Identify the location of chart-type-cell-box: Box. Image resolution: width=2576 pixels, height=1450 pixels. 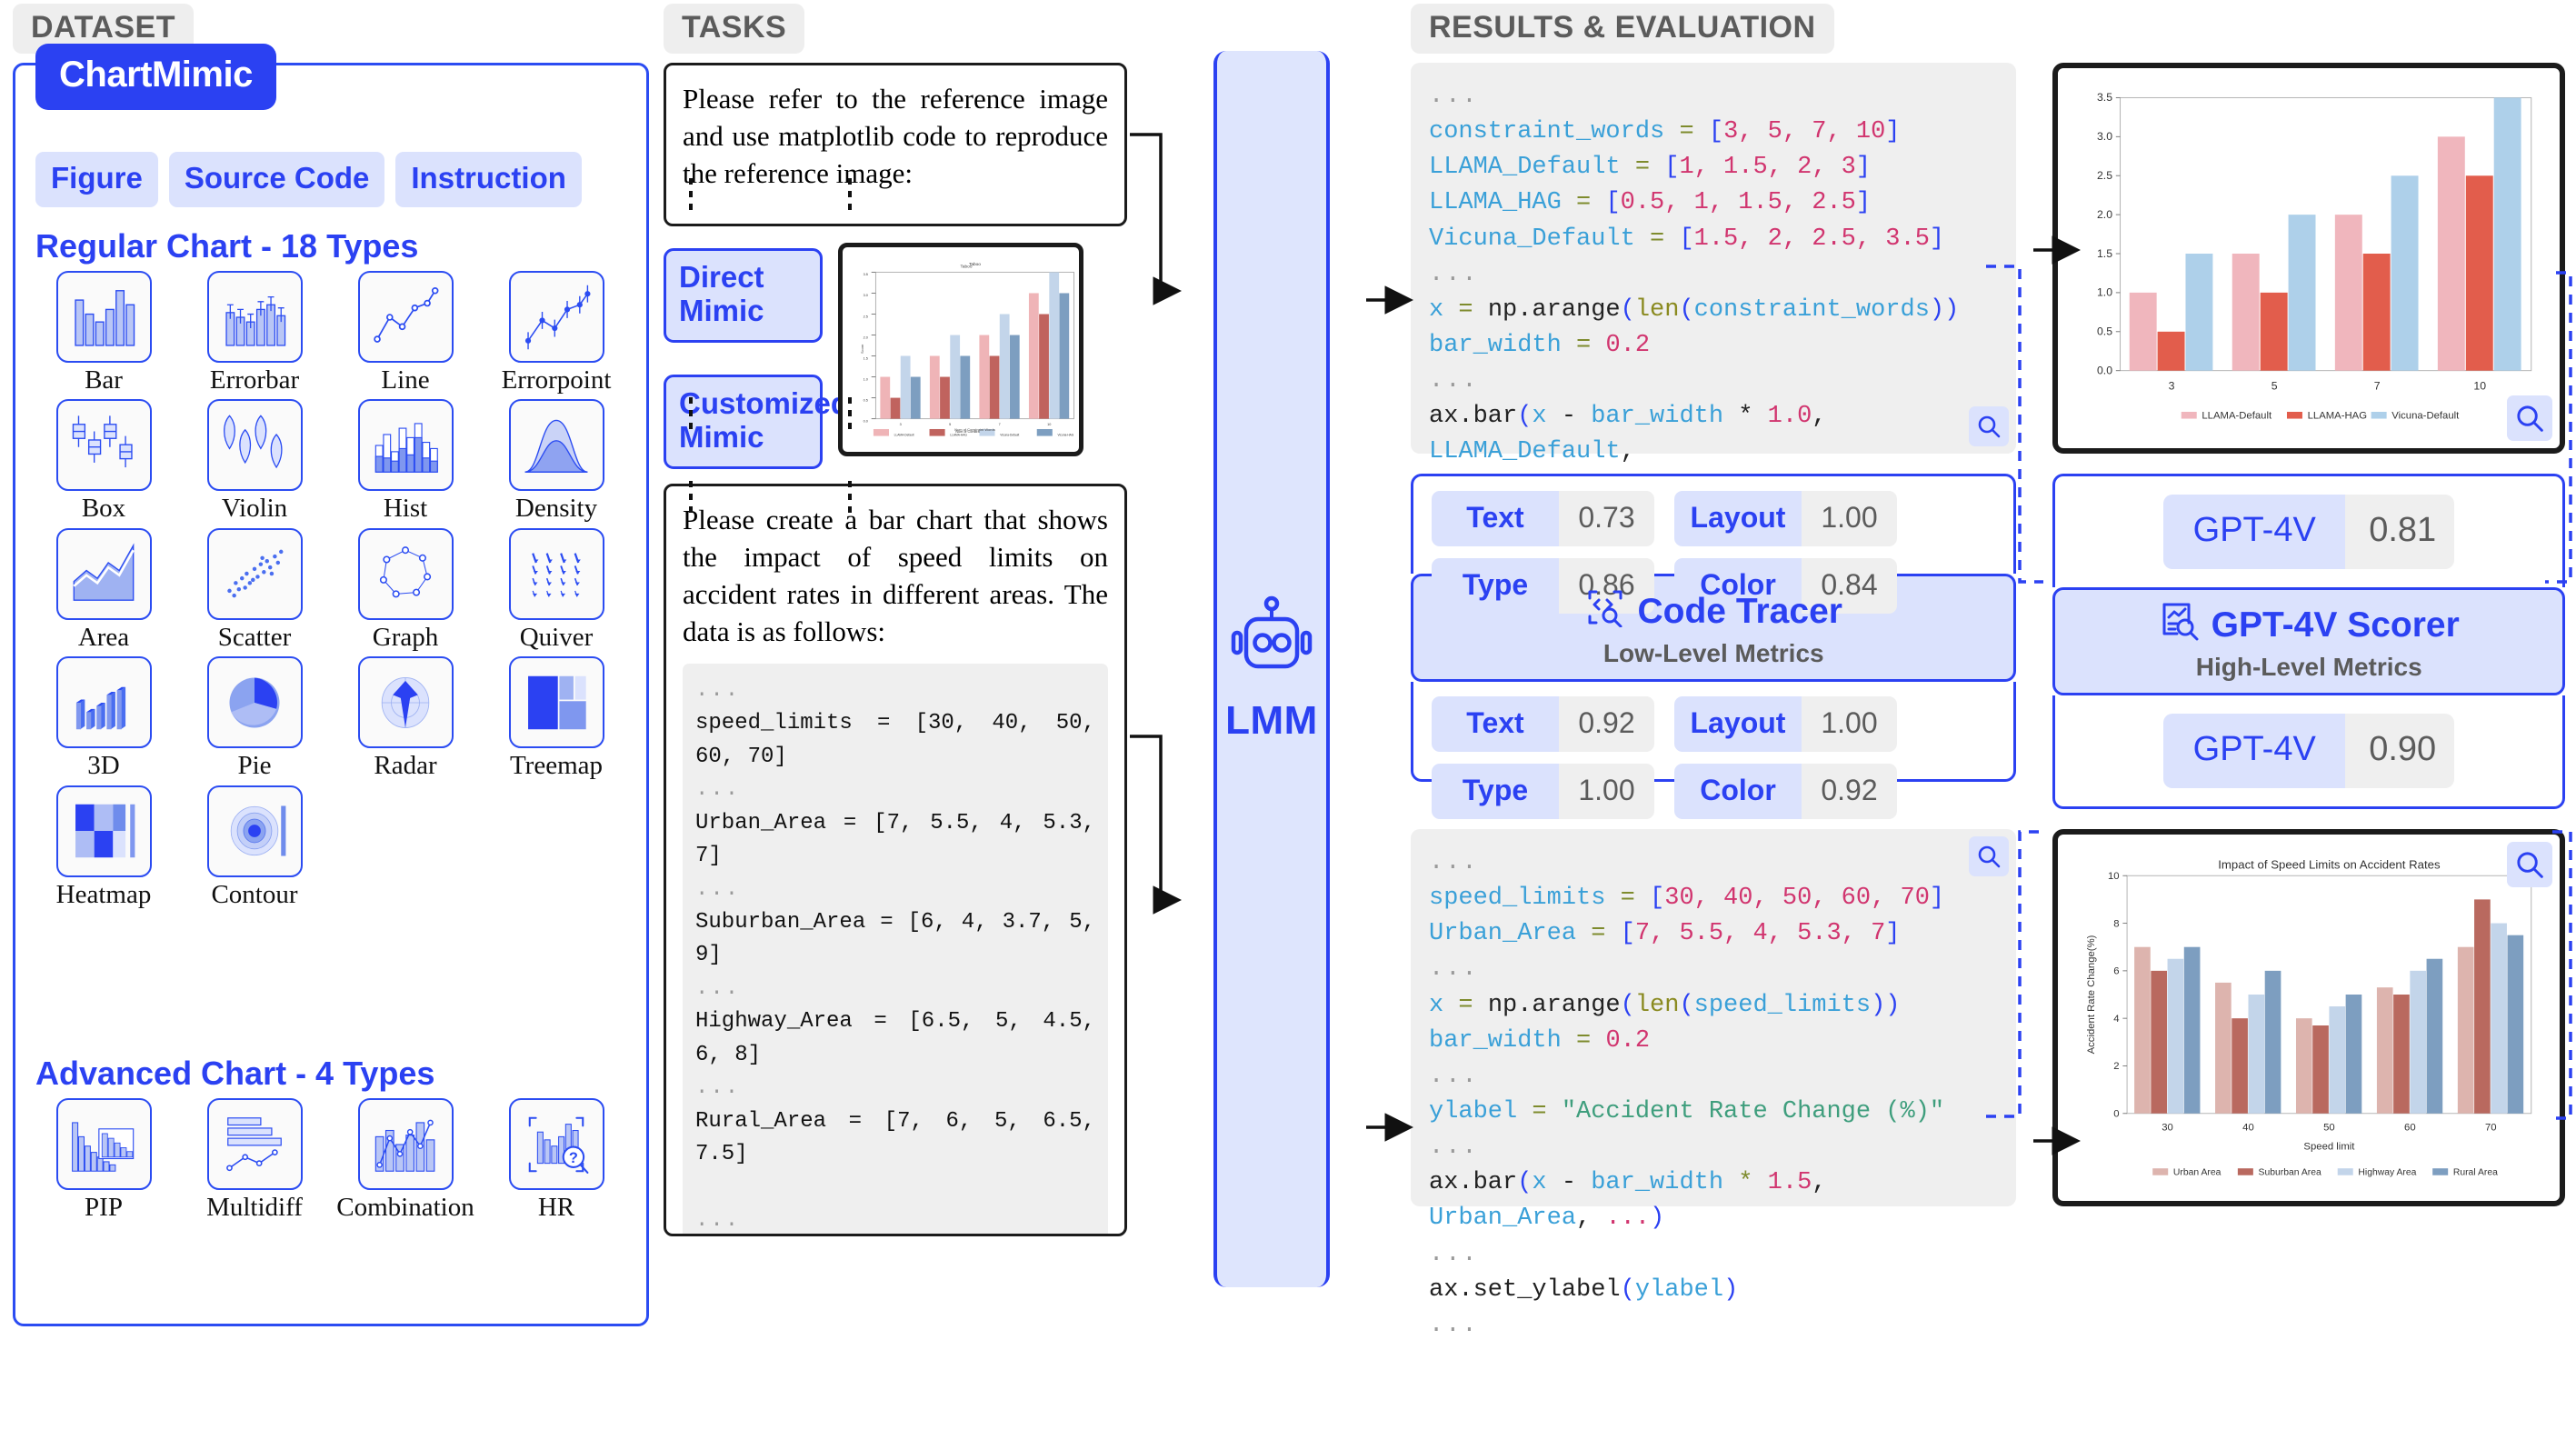
(104, 461).